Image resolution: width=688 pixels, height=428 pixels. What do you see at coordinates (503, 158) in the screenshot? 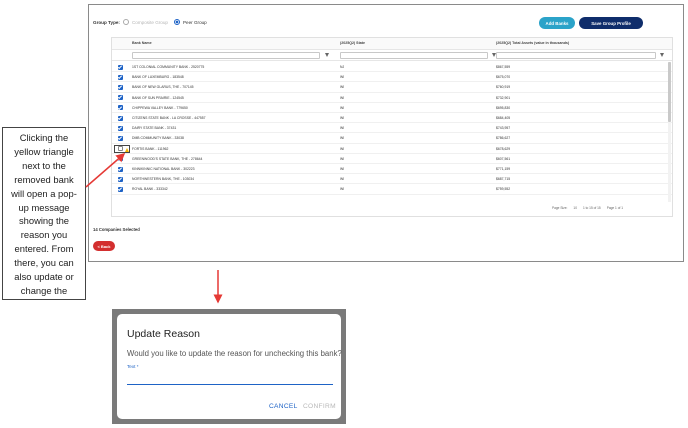
I see `total-assets-cell: $607,561` at bounding box center [503, 158].